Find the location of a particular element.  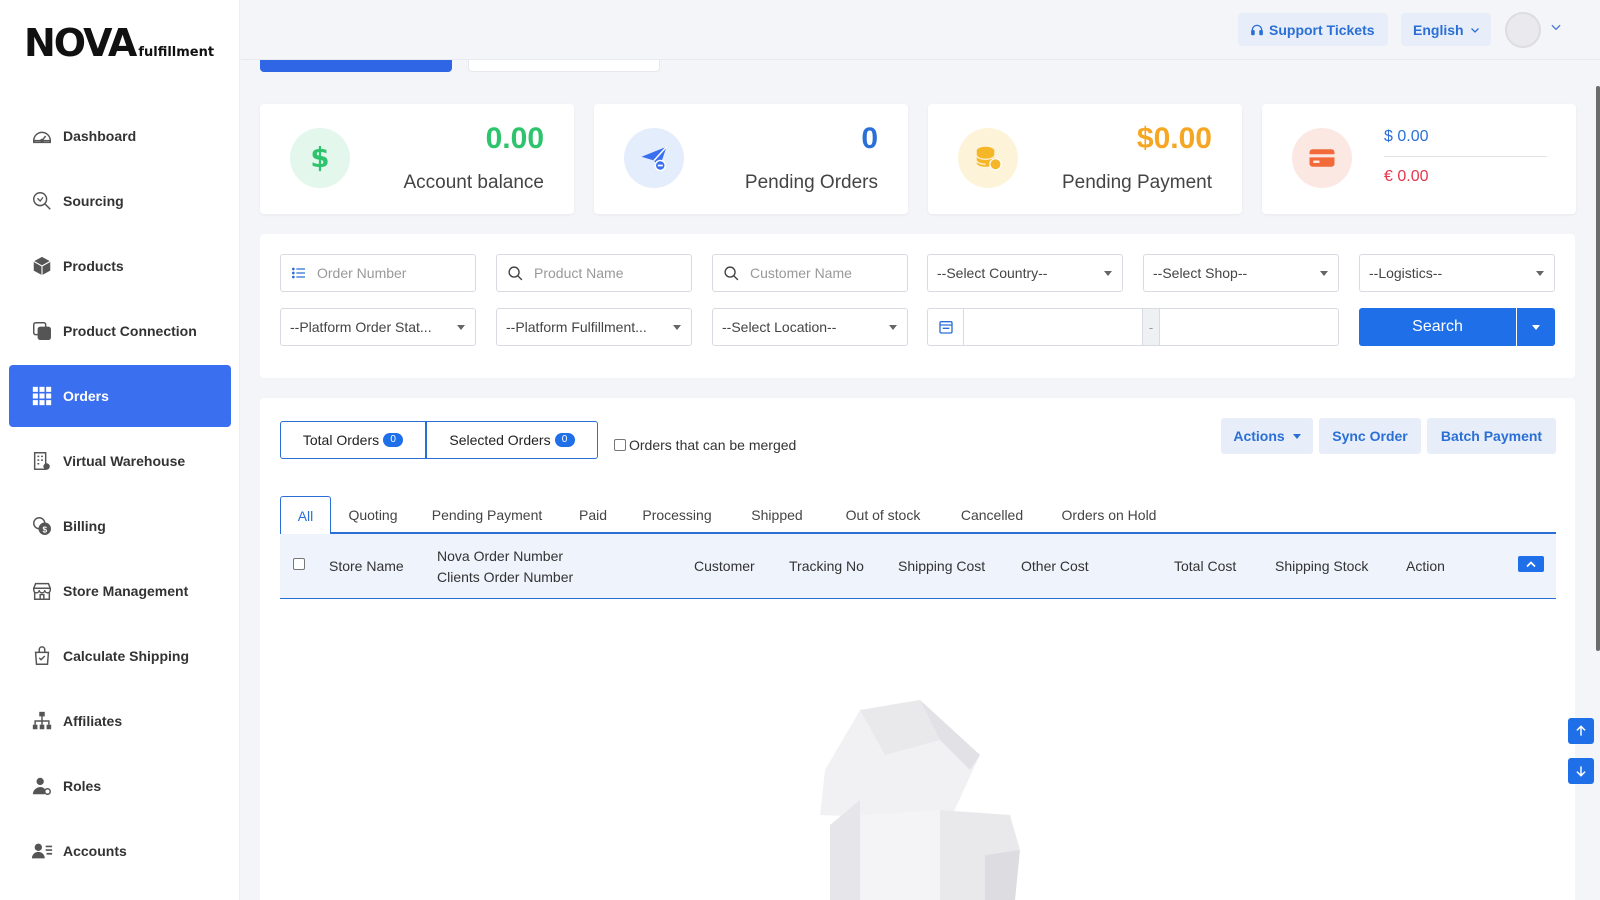

paper-plane-icon is located at coordinates (654, 158).